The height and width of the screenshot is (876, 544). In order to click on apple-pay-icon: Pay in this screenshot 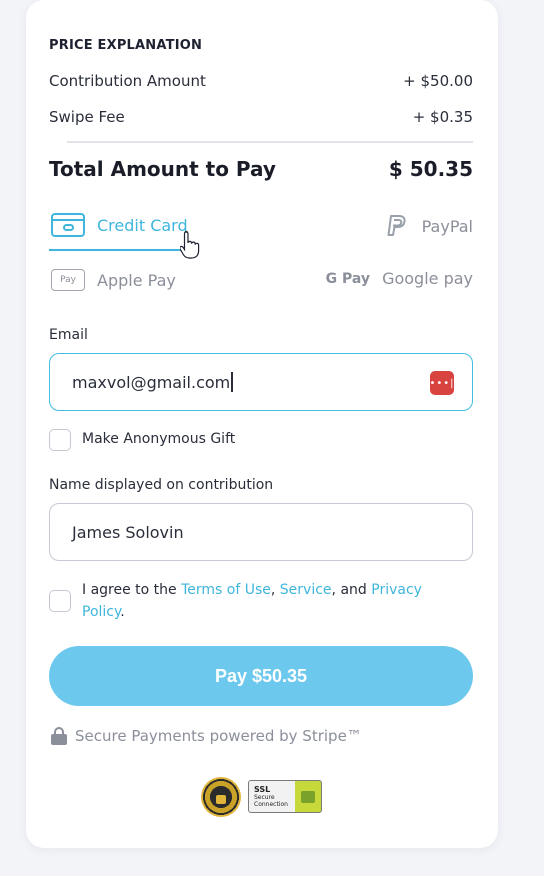, I will do `click(68, 280)`.